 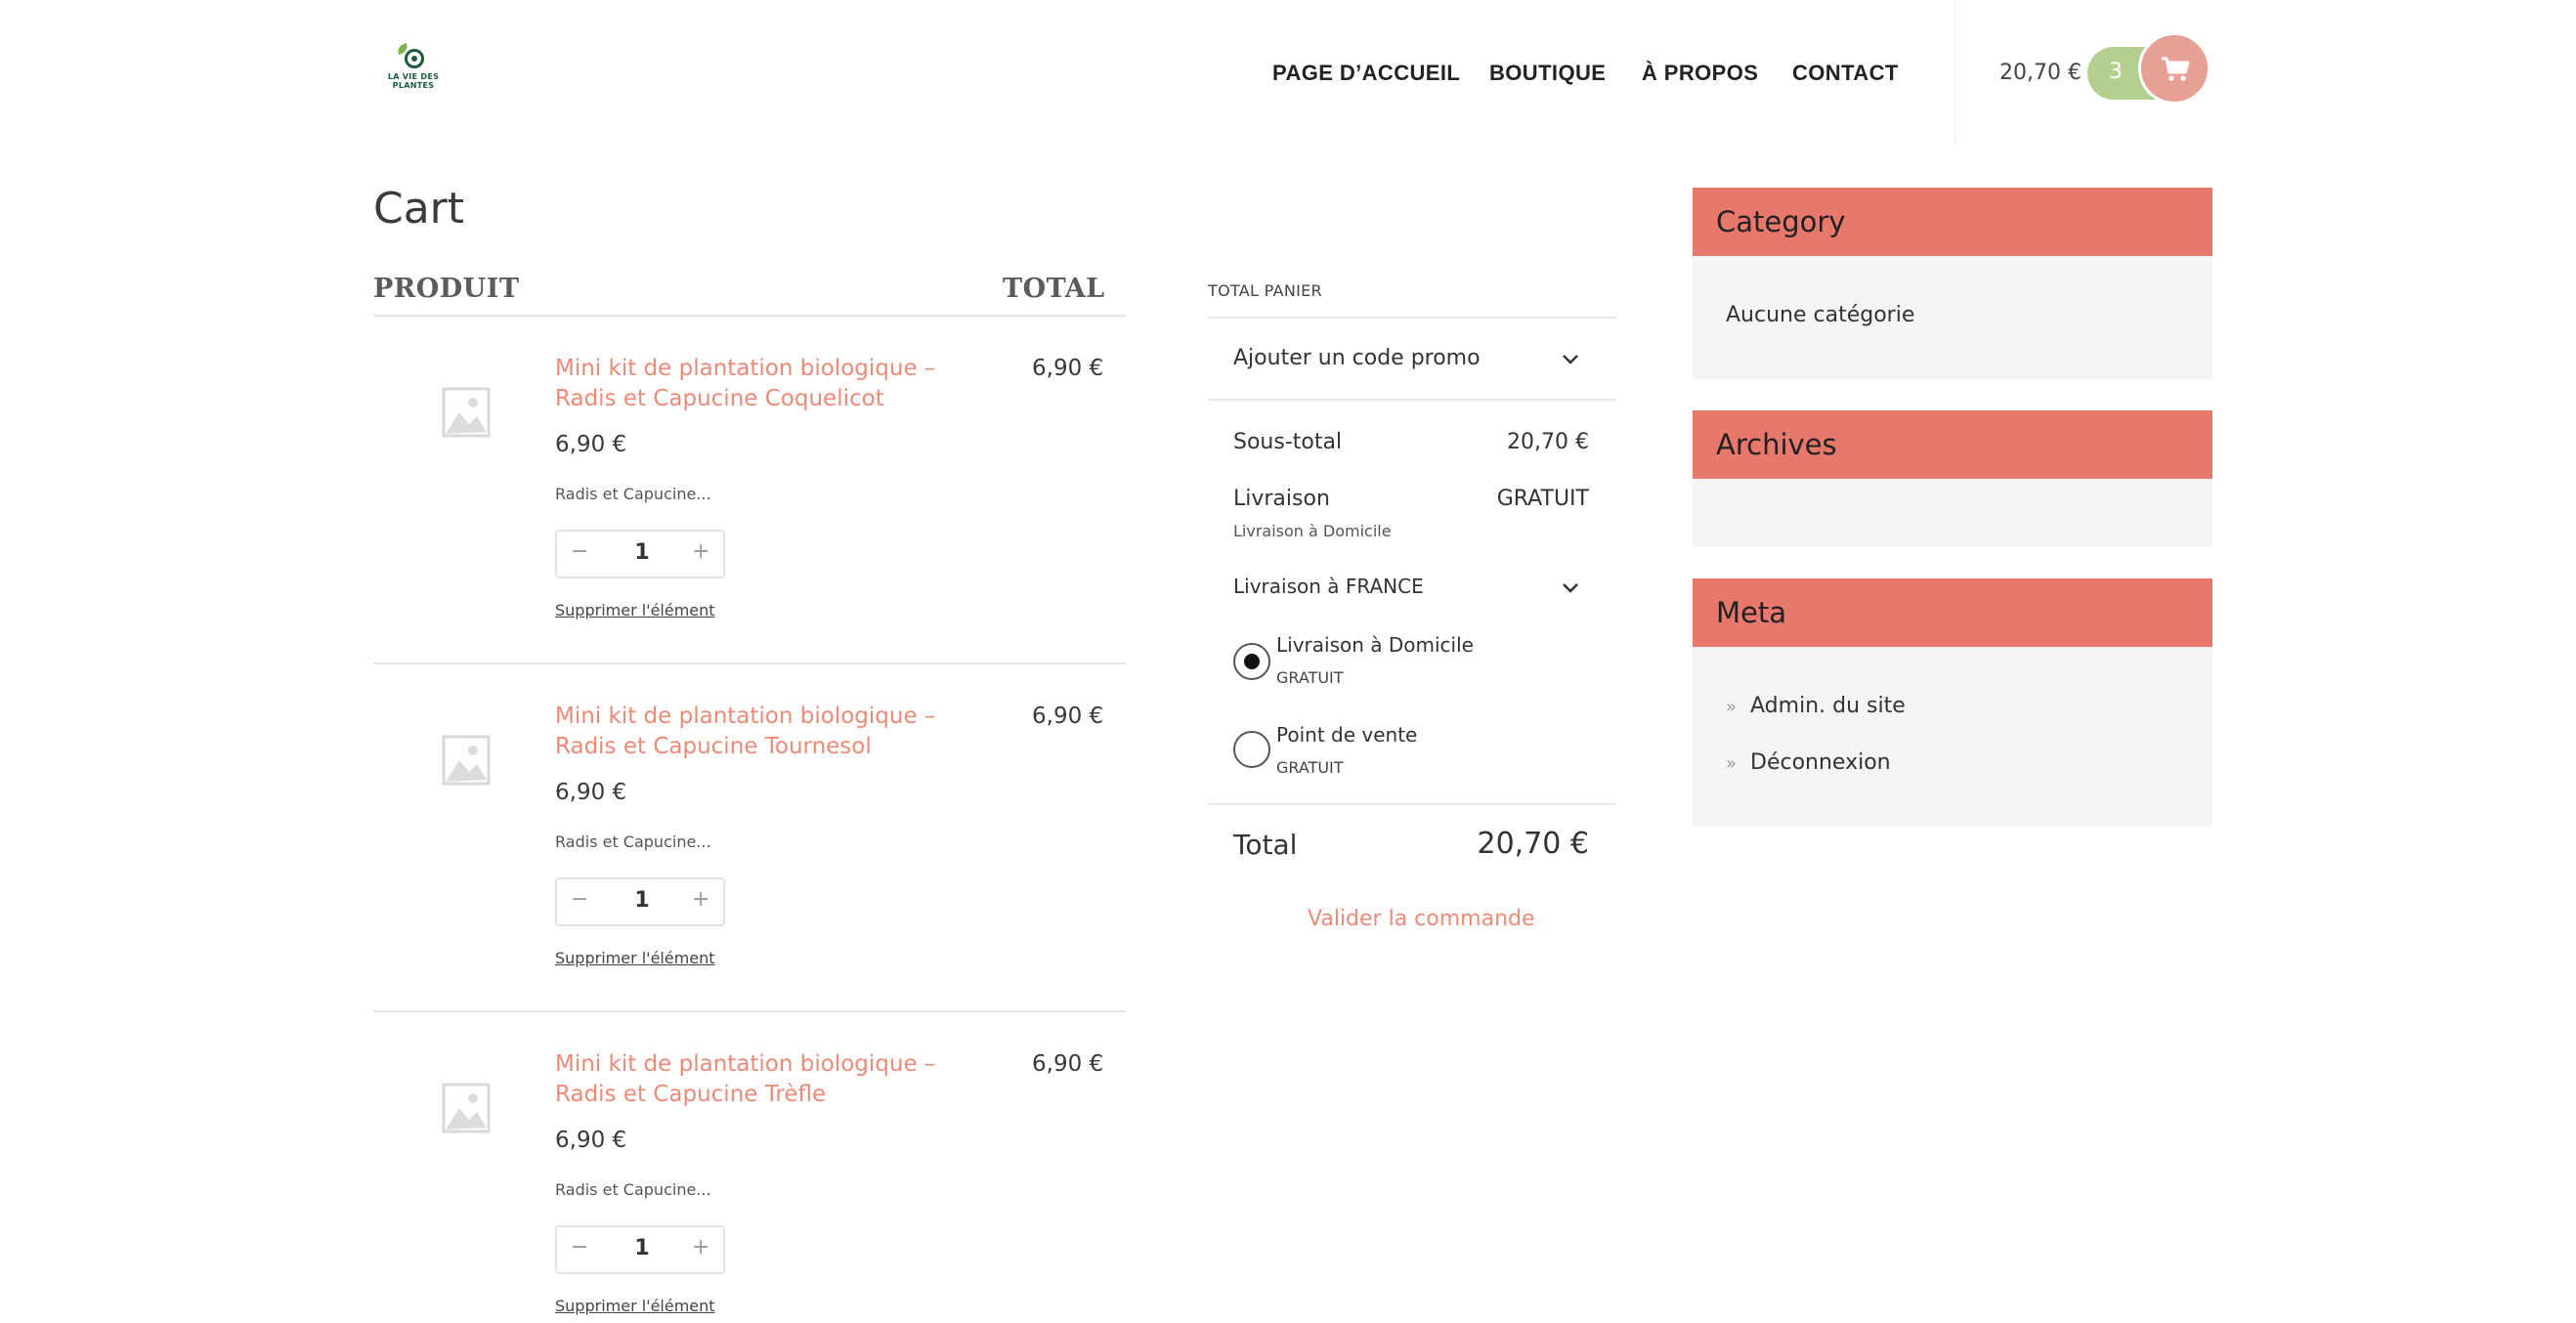 I want to click on widget-meta-title: Meta, so click(x=1752, y=612).